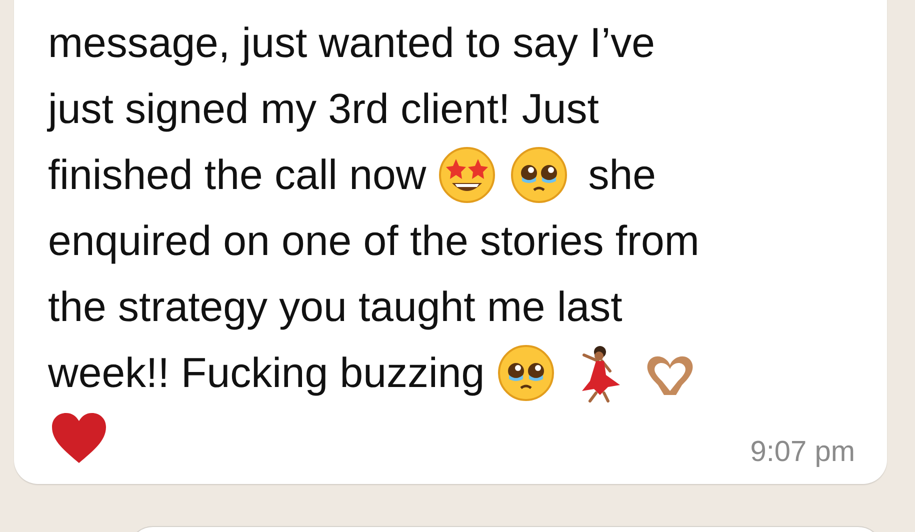 This screenshot has height=532, width=915. Describe the element at coordinates (622, 175) in the screenshot. I see `message-text: she` at that location.